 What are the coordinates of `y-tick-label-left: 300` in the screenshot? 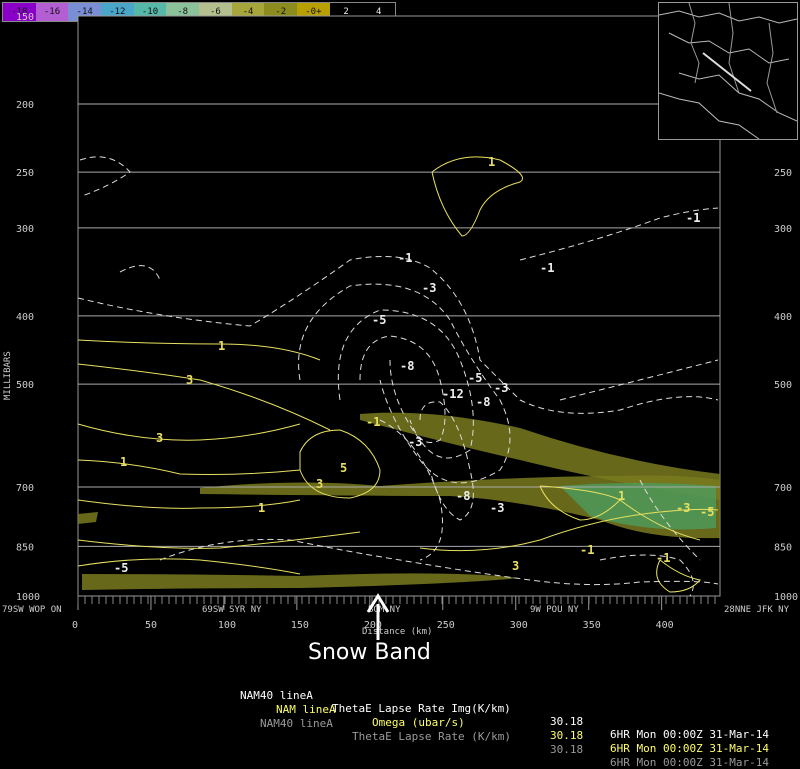 It's located at (25, 229).